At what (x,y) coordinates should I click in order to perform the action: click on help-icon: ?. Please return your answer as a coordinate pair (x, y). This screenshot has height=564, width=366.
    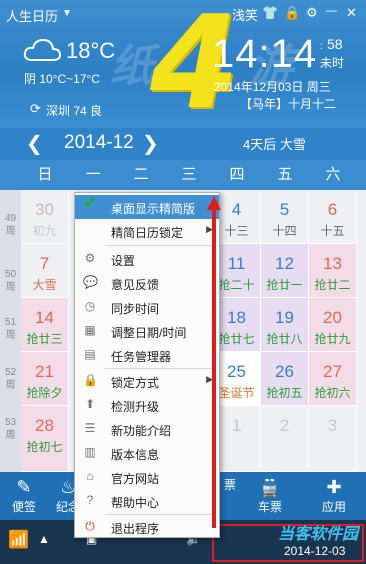
    Looking at the image, I should click on (90, 500).